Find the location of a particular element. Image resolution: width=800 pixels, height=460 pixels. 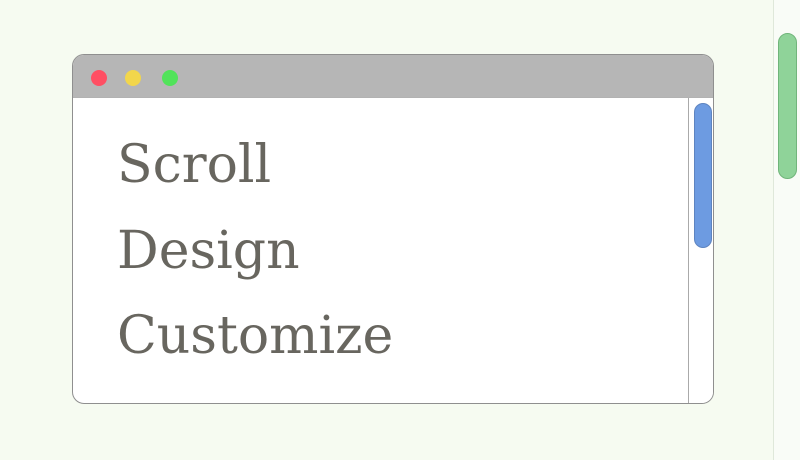

content-item-customize: Customize is located at coordinates (255, 336).